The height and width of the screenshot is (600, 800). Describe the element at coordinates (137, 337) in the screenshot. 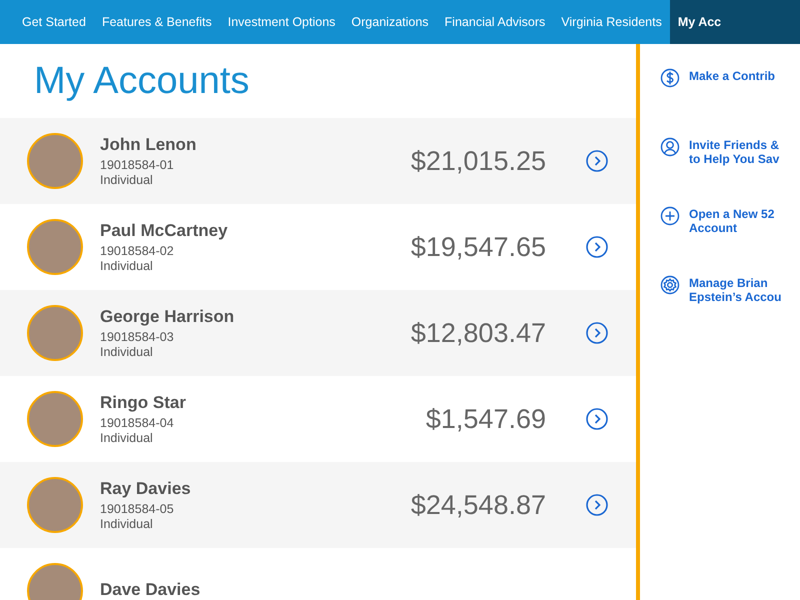

I see `account-number: 19018584-03` at that location.